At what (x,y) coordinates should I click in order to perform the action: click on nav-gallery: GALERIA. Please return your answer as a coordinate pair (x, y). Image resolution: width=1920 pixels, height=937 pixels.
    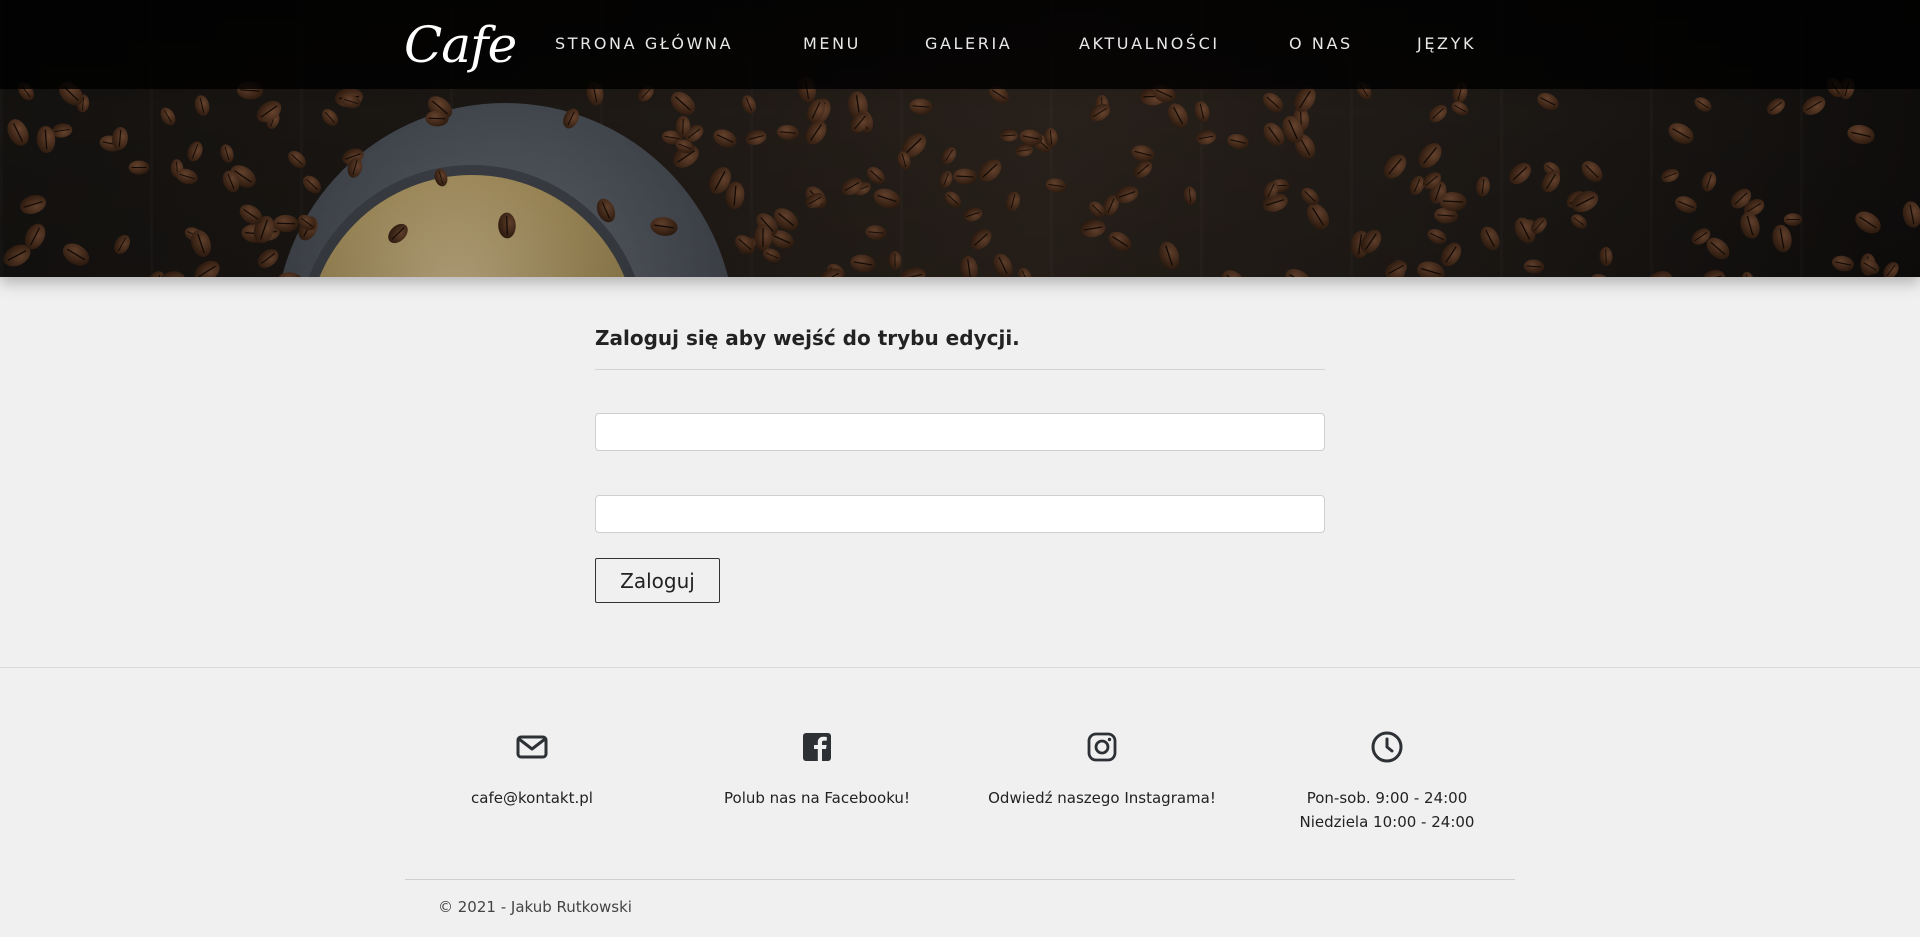
    Looking at the image, I should click on (968, 44).